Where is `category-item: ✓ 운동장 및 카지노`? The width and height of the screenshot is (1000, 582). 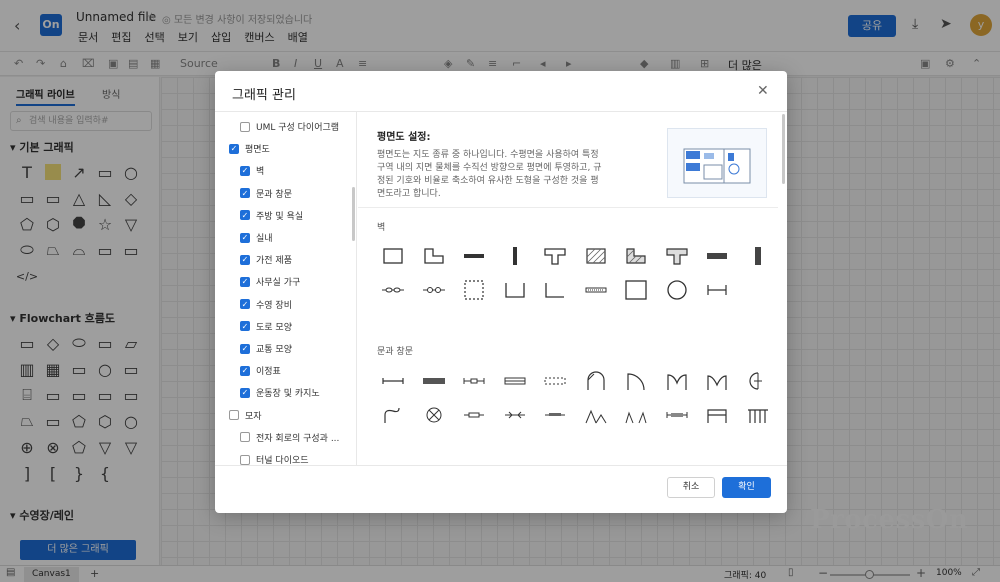 category-item: ✓ 운동장 및 카지노 is located at coordinates (280, 392).